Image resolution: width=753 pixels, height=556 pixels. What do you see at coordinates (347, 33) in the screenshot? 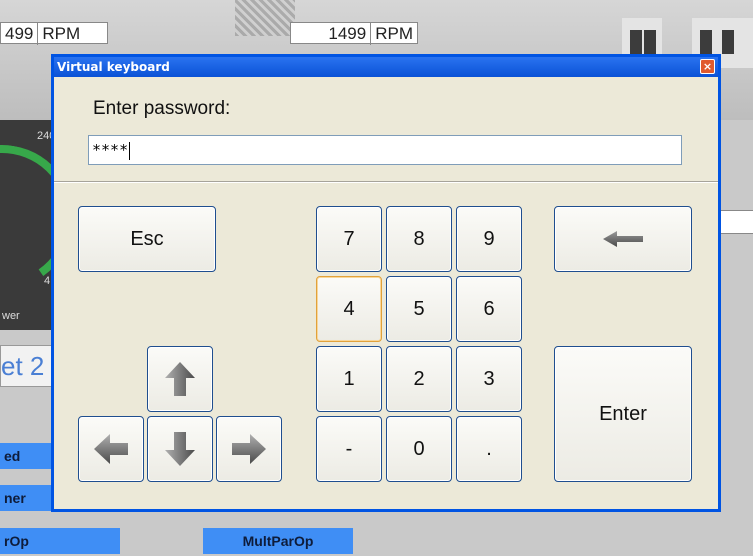
I see `rpm-value: 1499` at bounding box center [347, 33].